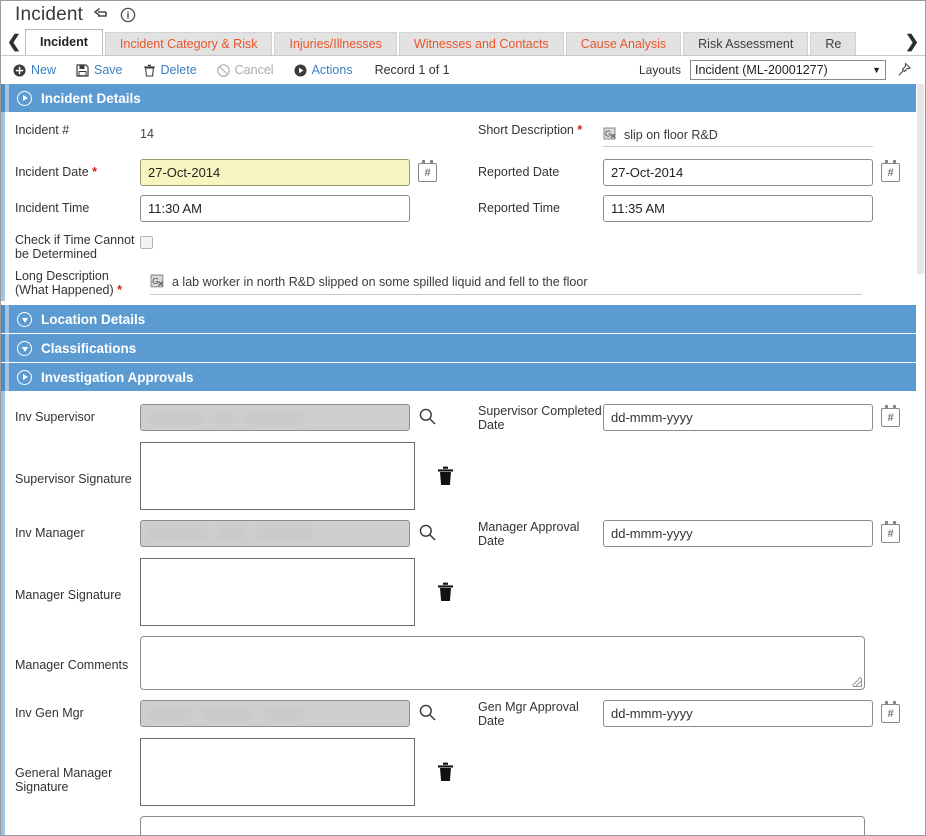  Describe the element at coordinates (14, 42) in the screenshot. I see `tabs-scroll-left-button: ❮` at that location.